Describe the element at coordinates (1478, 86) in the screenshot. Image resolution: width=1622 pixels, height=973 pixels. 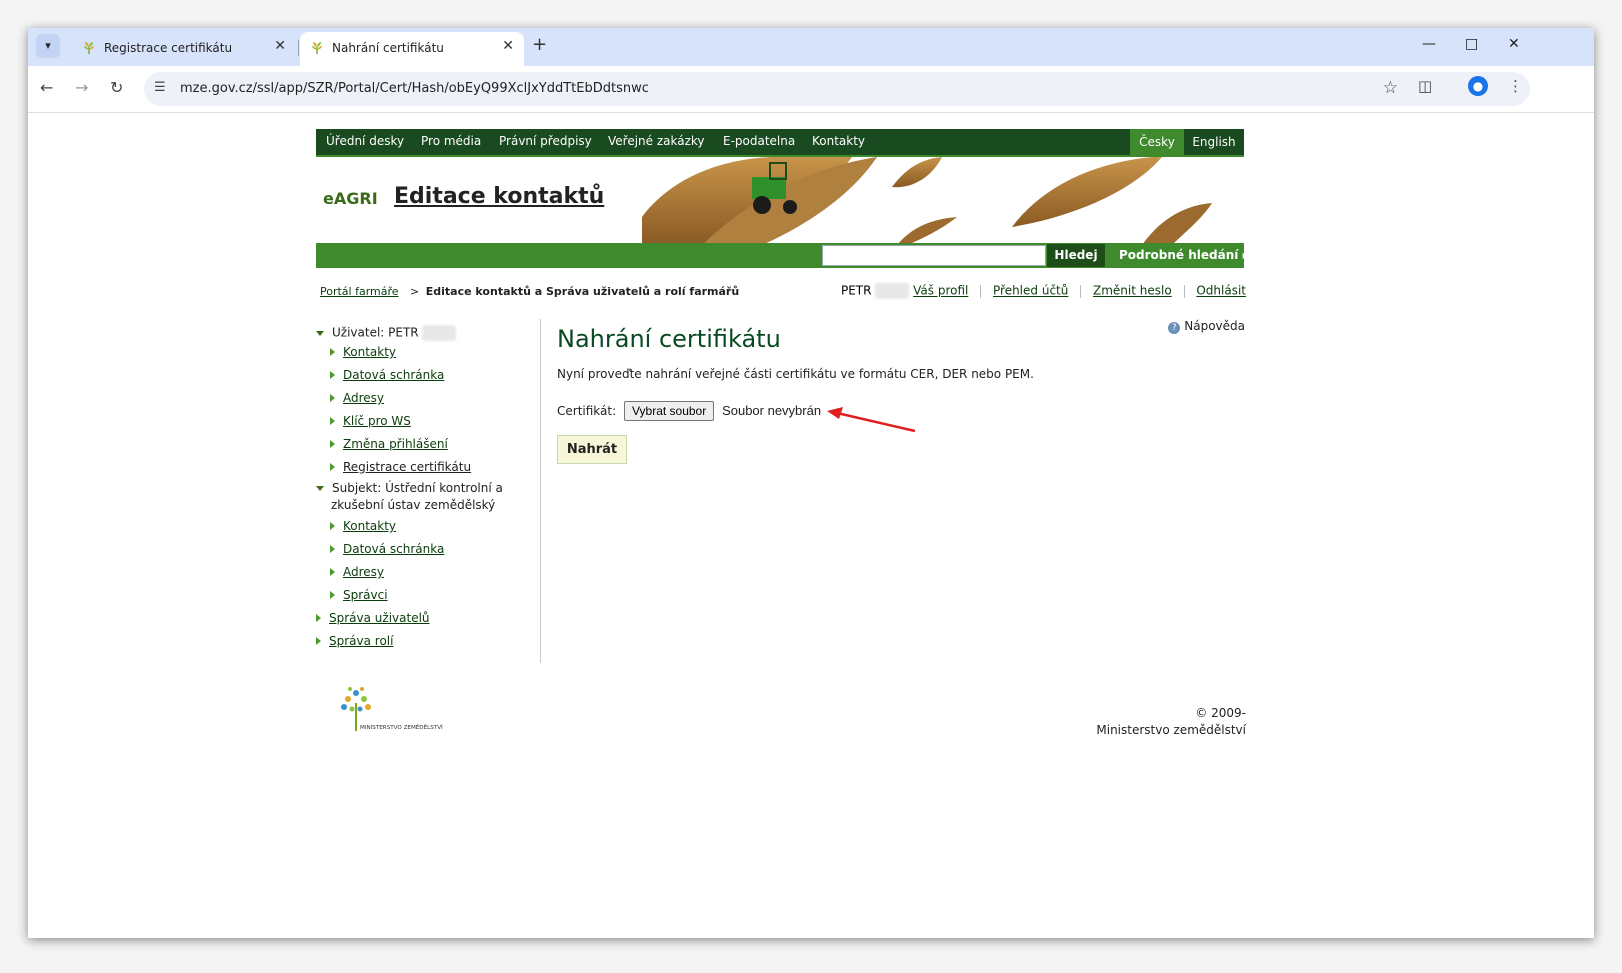
I see `person-icon: ●` at that location.